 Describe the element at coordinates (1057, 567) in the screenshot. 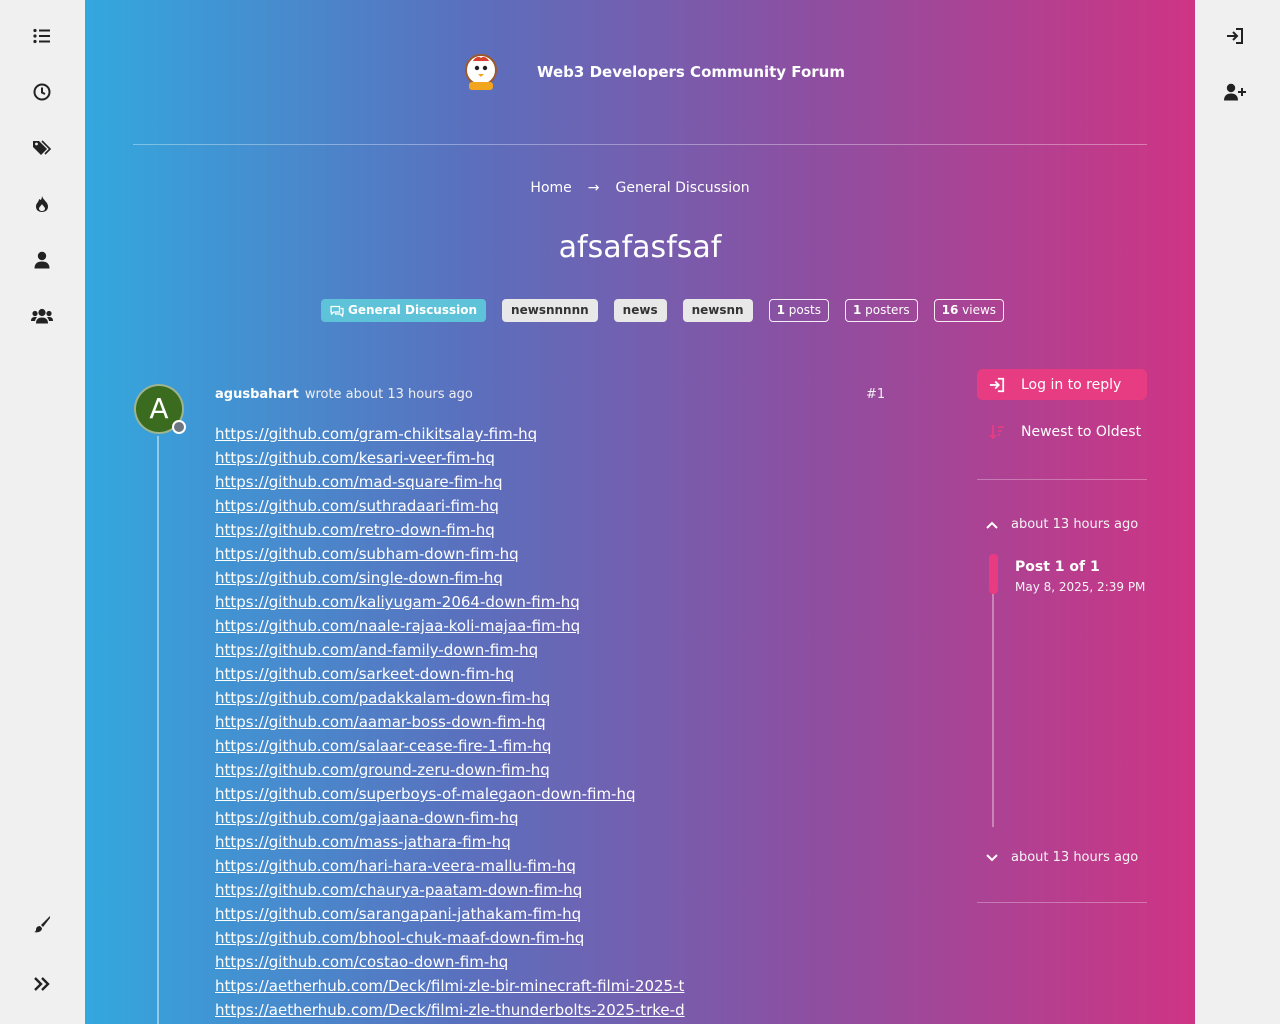

I see `timeline-position: Post 1 of 1` at that location.